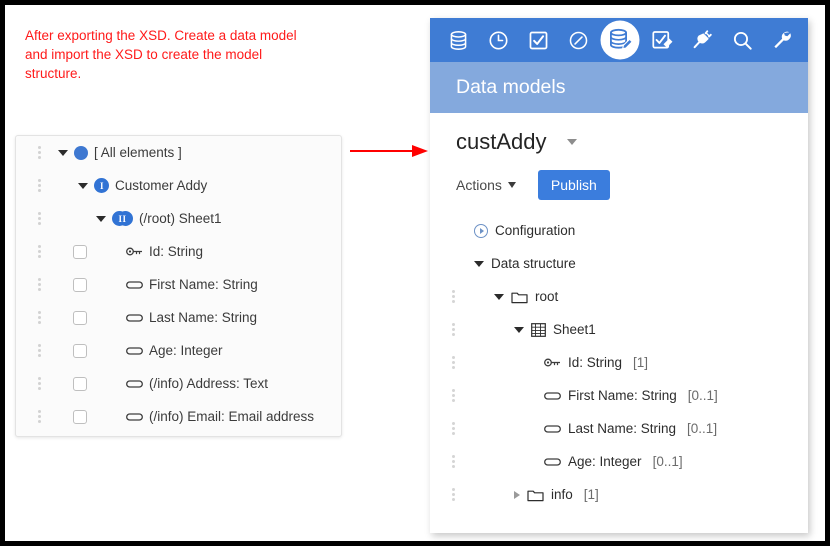 The height and width of the screenshot is (546, 830). Describe the element at coordinates (178, 383) in the screenshot. I see `tree-row: (/info) Address: Text` at that location.